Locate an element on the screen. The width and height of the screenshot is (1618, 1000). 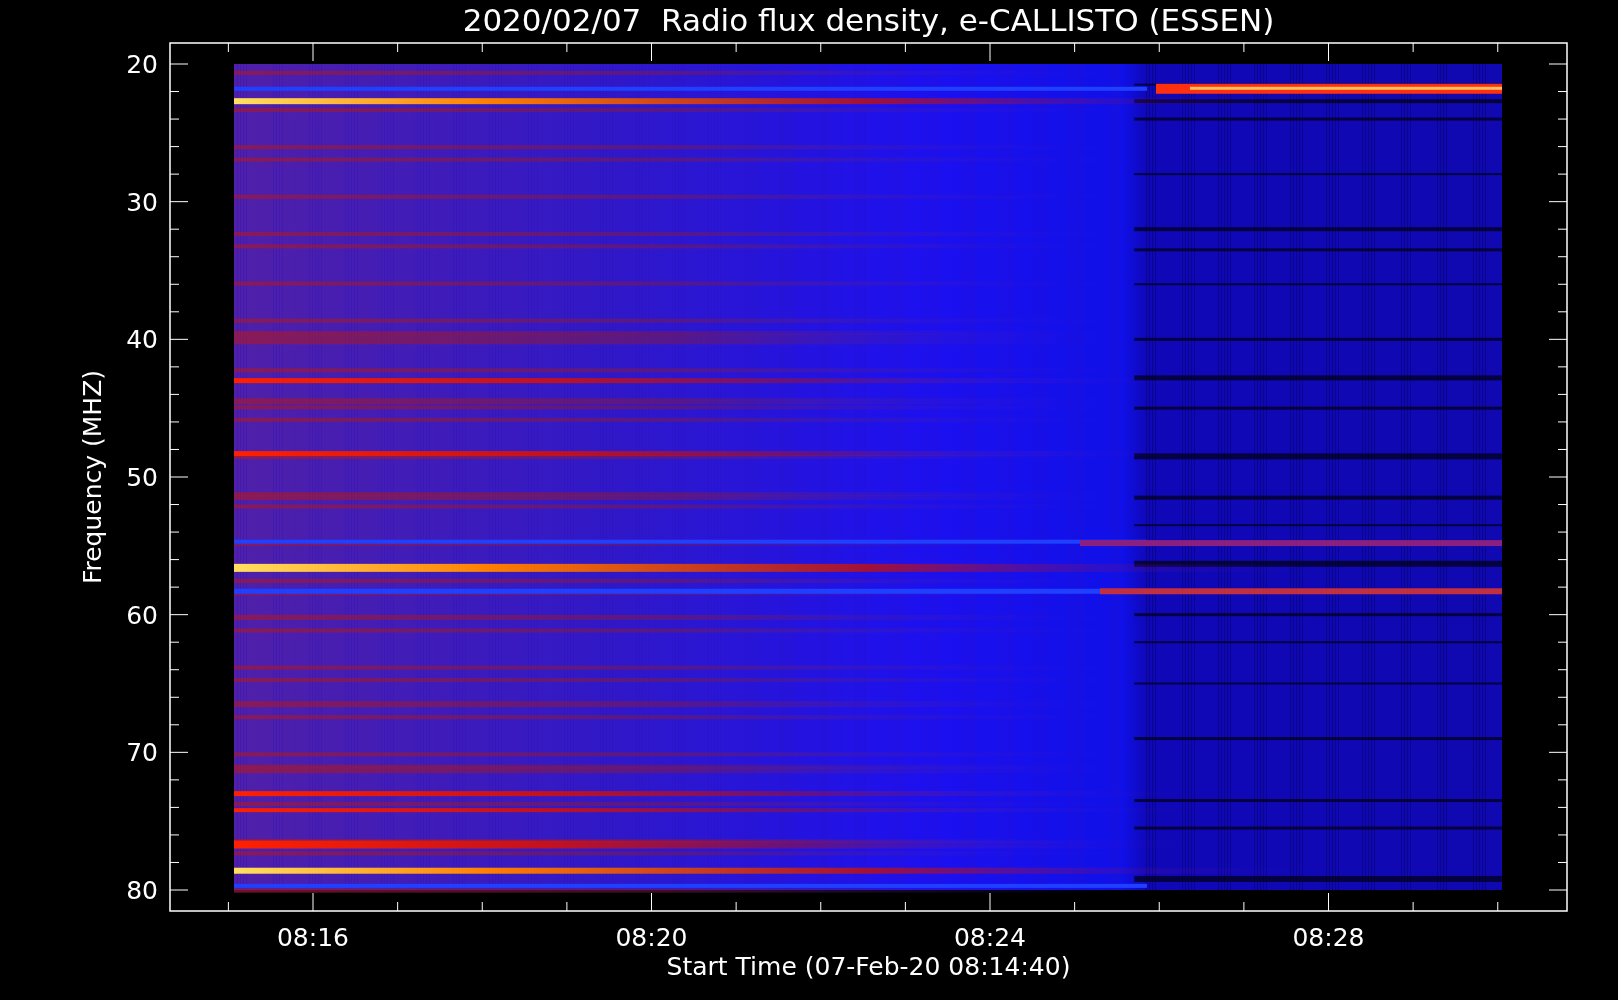
y-tick-label: 30 is located at coordinates (142, 202).